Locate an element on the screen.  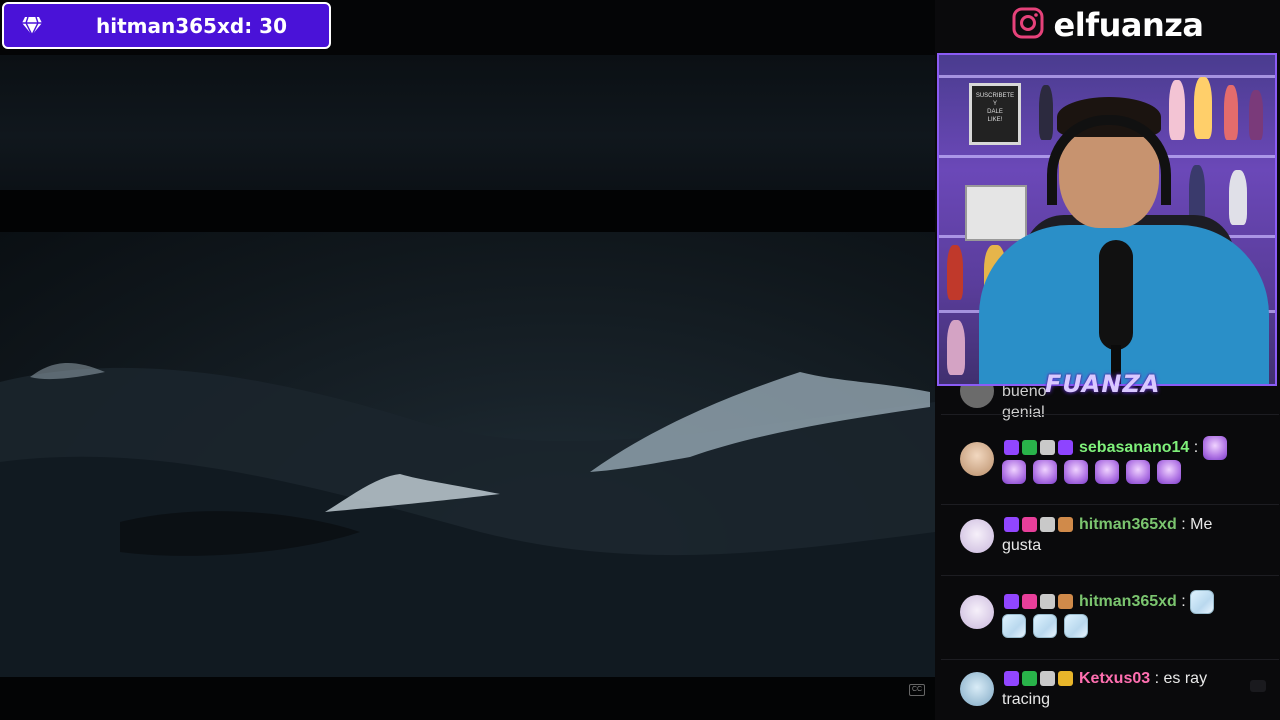
instagram-header: elfuanza is located at coordinates (1107, 25).